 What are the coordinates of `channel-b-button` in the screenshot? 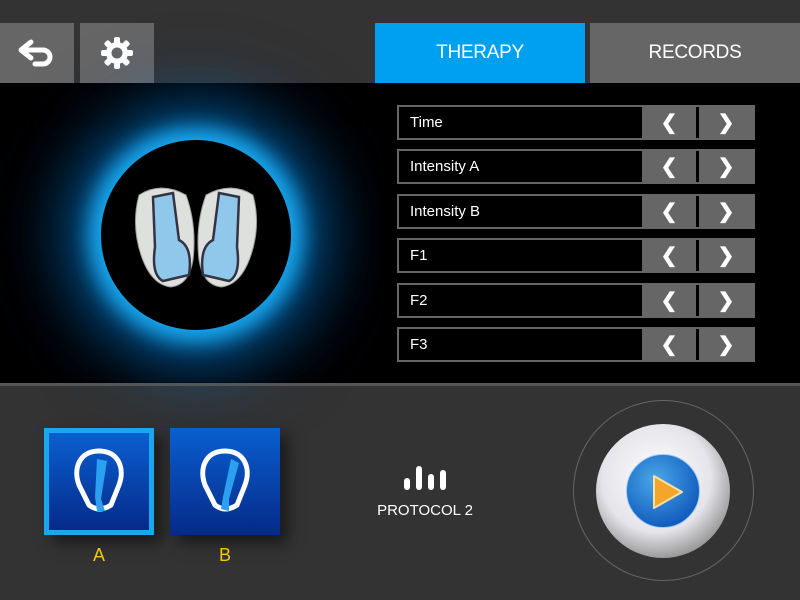 It's located at (225, 481).